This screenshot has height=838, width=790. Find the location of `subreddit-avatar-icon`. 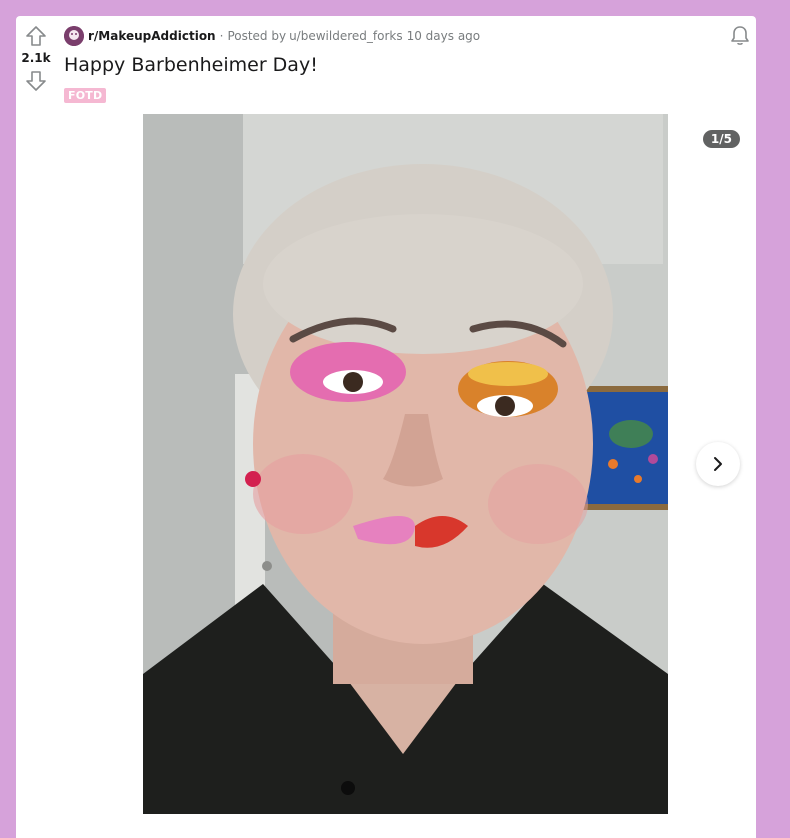

subreddit-avatar-icon is located at coordinates (74, 36).